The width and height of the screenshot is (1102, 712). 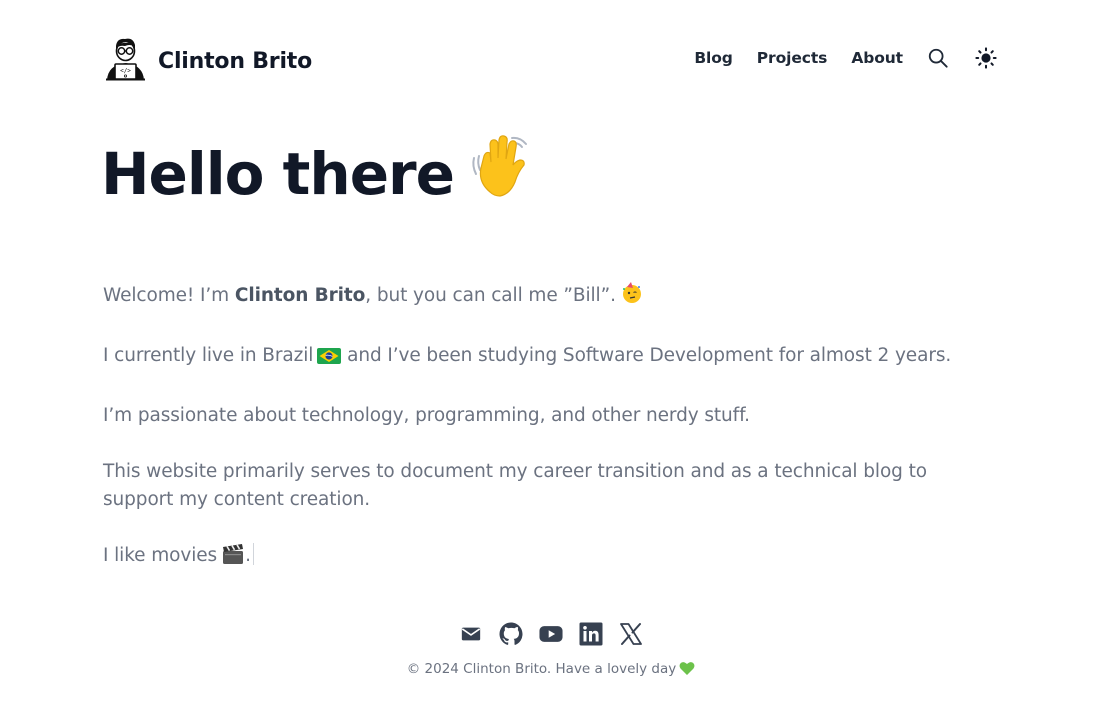 I want to click on party-face-icon, so click(x=632, y=297).